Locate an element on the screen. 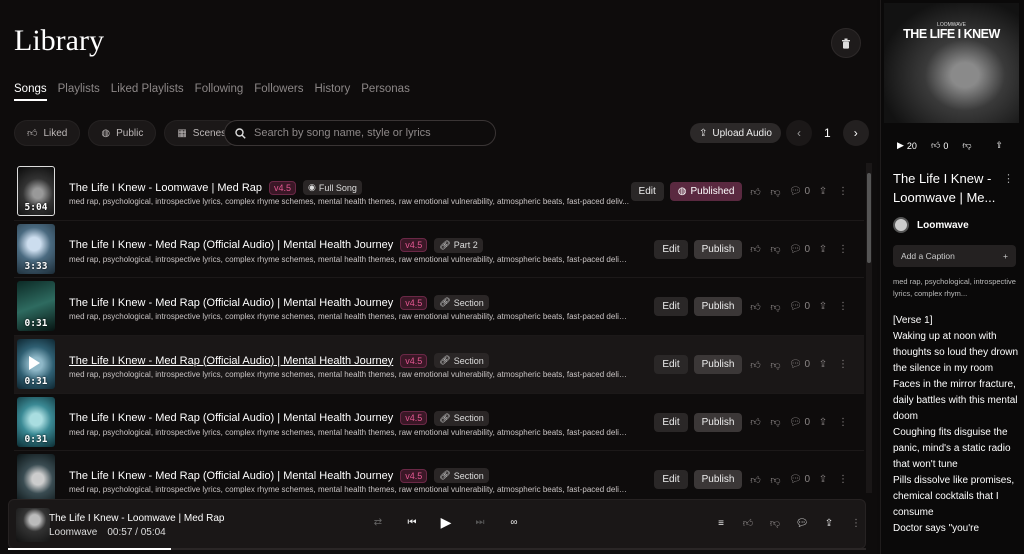 The image size is (1024, 554). shuffle-icon: ⇄ is located at coordinates (378, 522).